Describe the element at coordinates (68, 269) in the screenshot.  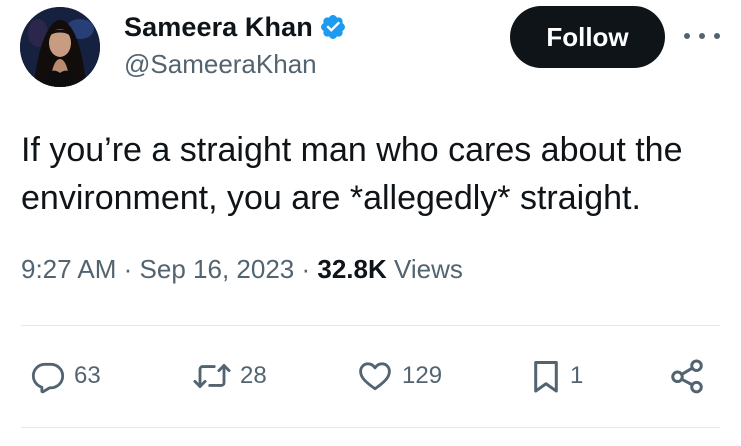
I see `tweet-time: 9:27 AM` at that location.